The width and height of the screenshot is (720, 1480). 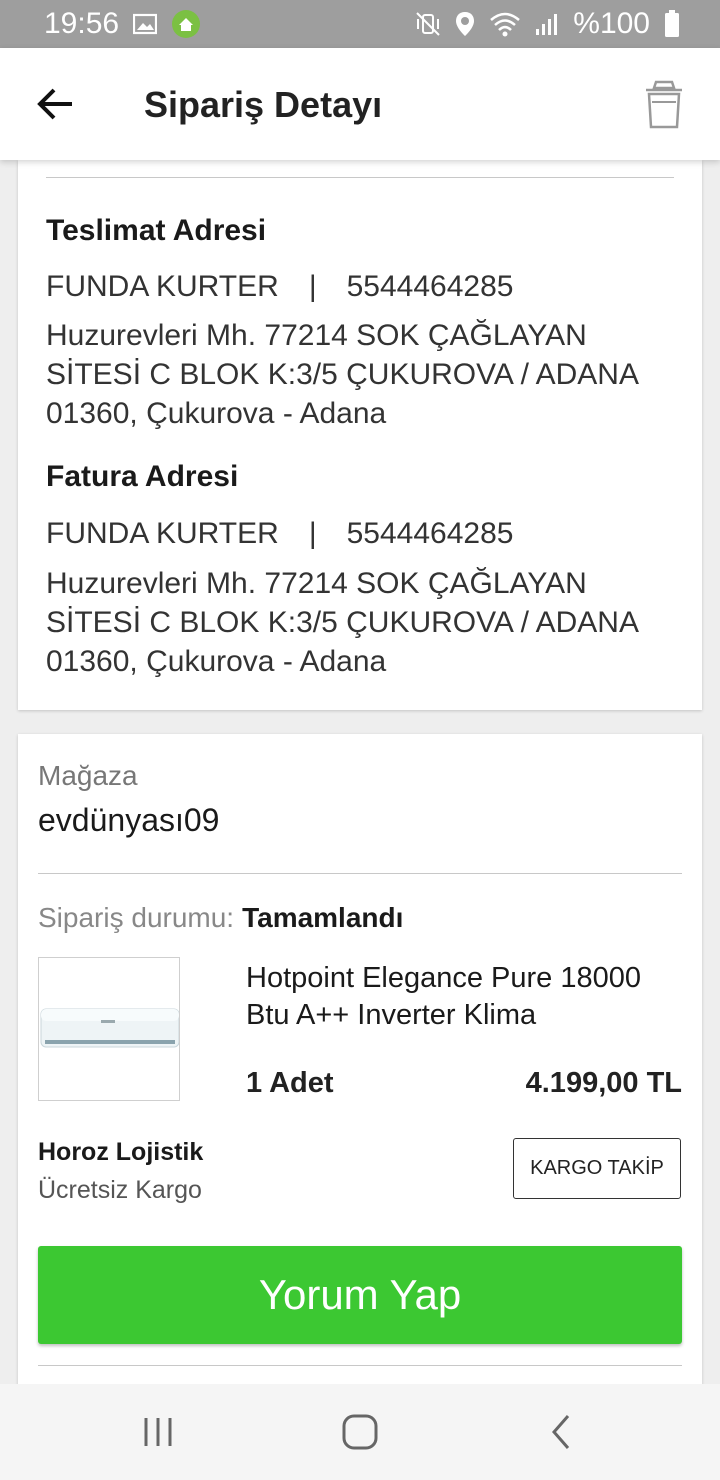 I want to click on app-bar: Sipariş Detayı, so click(x=360, y=104).